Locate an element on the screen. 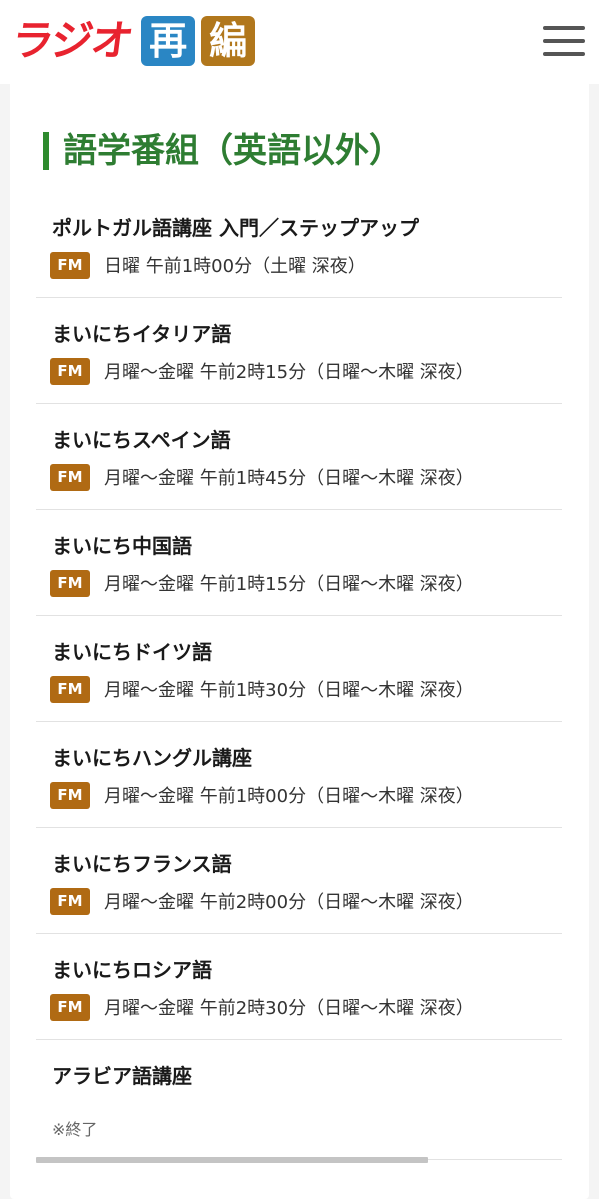 Image resolution: width=599 pixels, height=1199 pixels. program-schedule: 月曜～金曜 午前1時45分（日曜～木曜 深夜） is located at coordinates (289, 478).